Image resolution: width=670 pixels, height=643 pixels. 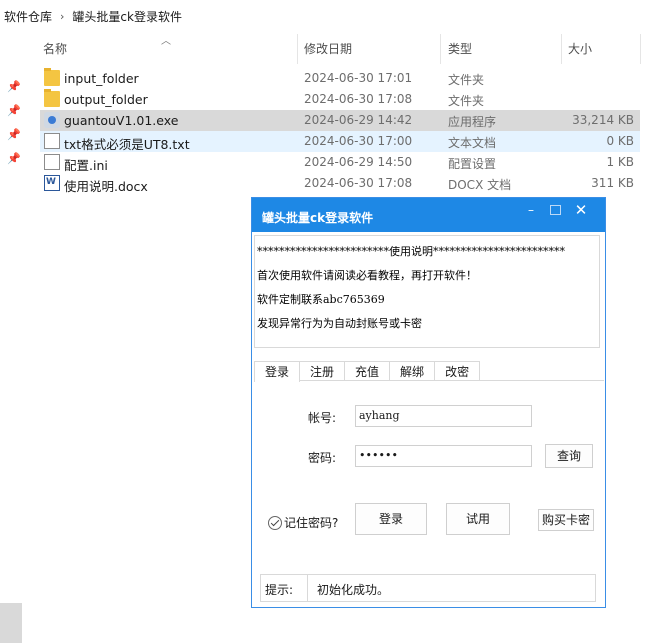 What do you see at coordinates (307, 588) in the screenshot?
I see `status-divider` at bounding box center [307, 588].